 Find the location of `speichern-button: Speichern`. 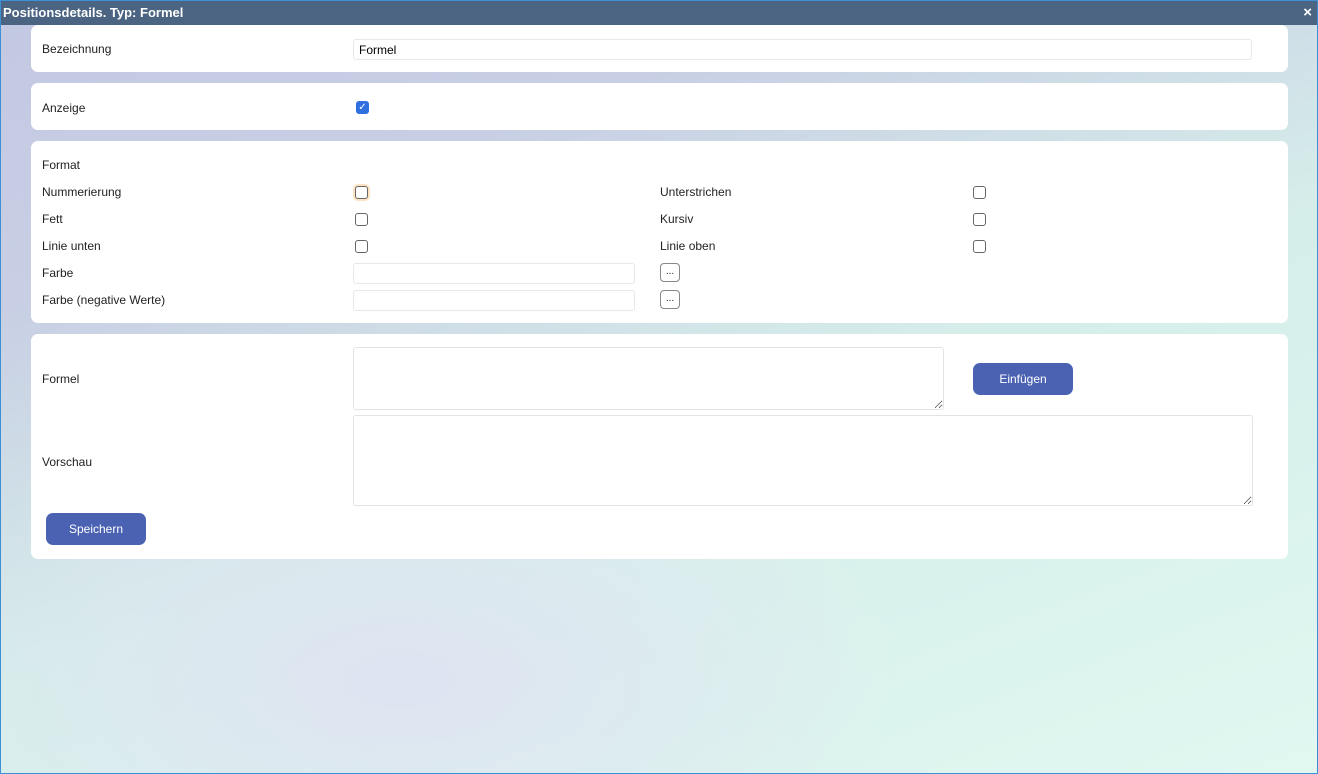

speichern-button: Speichern is located at coordinates (96, 529).